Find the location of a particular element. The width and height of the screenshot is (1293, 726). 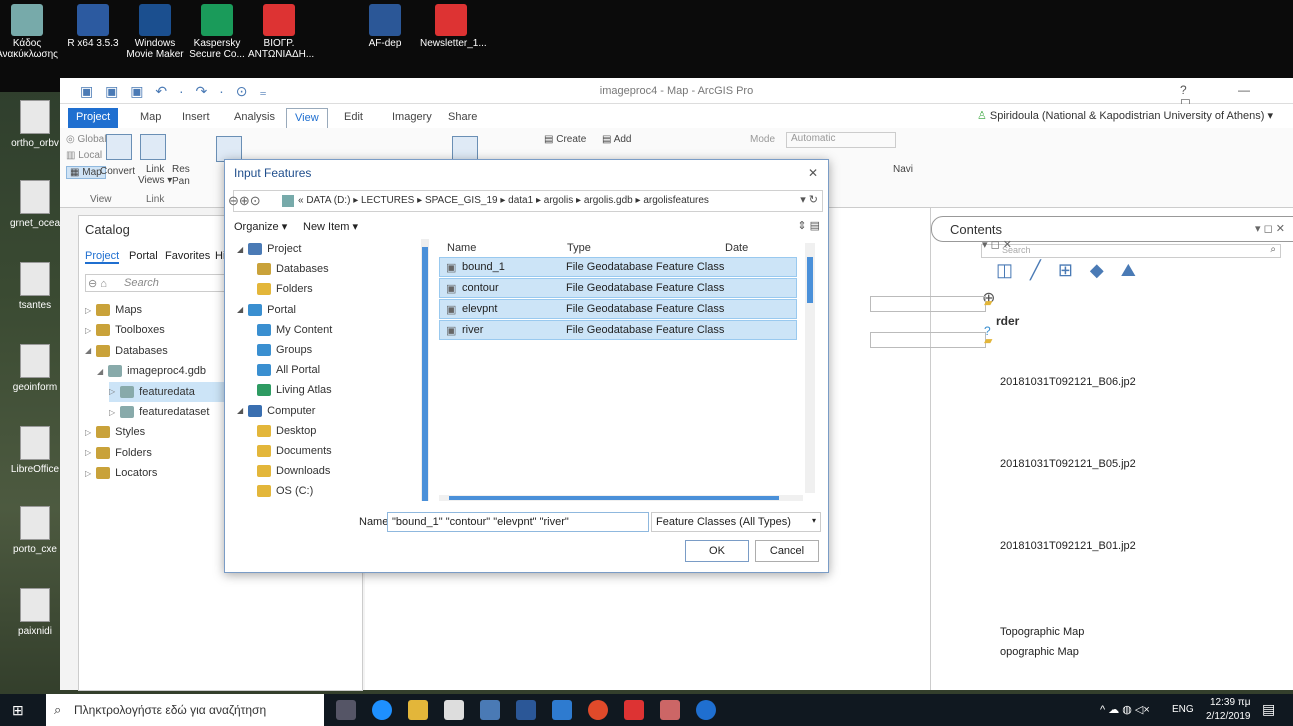

close-icon: ✕ is located at coordinates (813, 173).